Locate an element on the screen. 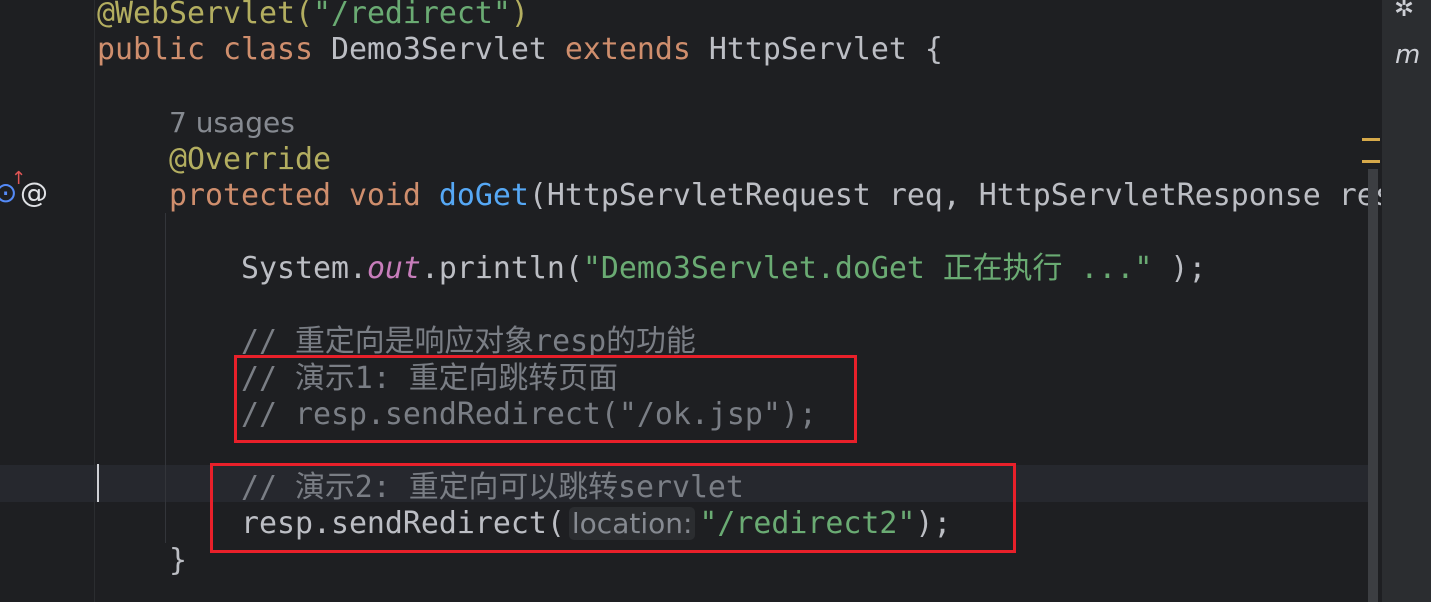 This screenshot has width=1431, height=602. highlight-box-demo2 is located at coordinates (613, 508).